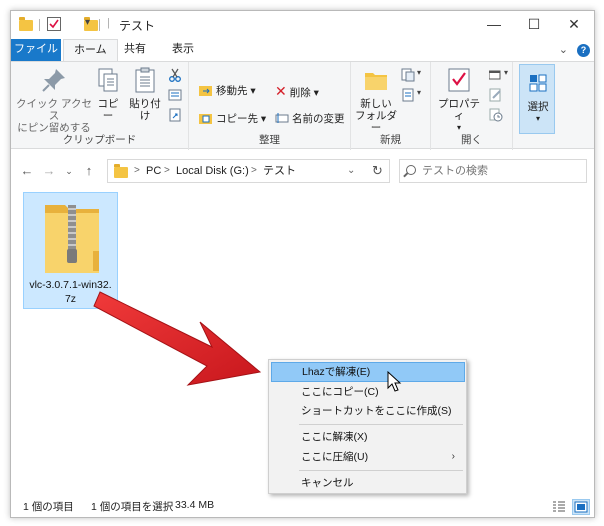  I want to click on edit-icon, so click(496, 95).